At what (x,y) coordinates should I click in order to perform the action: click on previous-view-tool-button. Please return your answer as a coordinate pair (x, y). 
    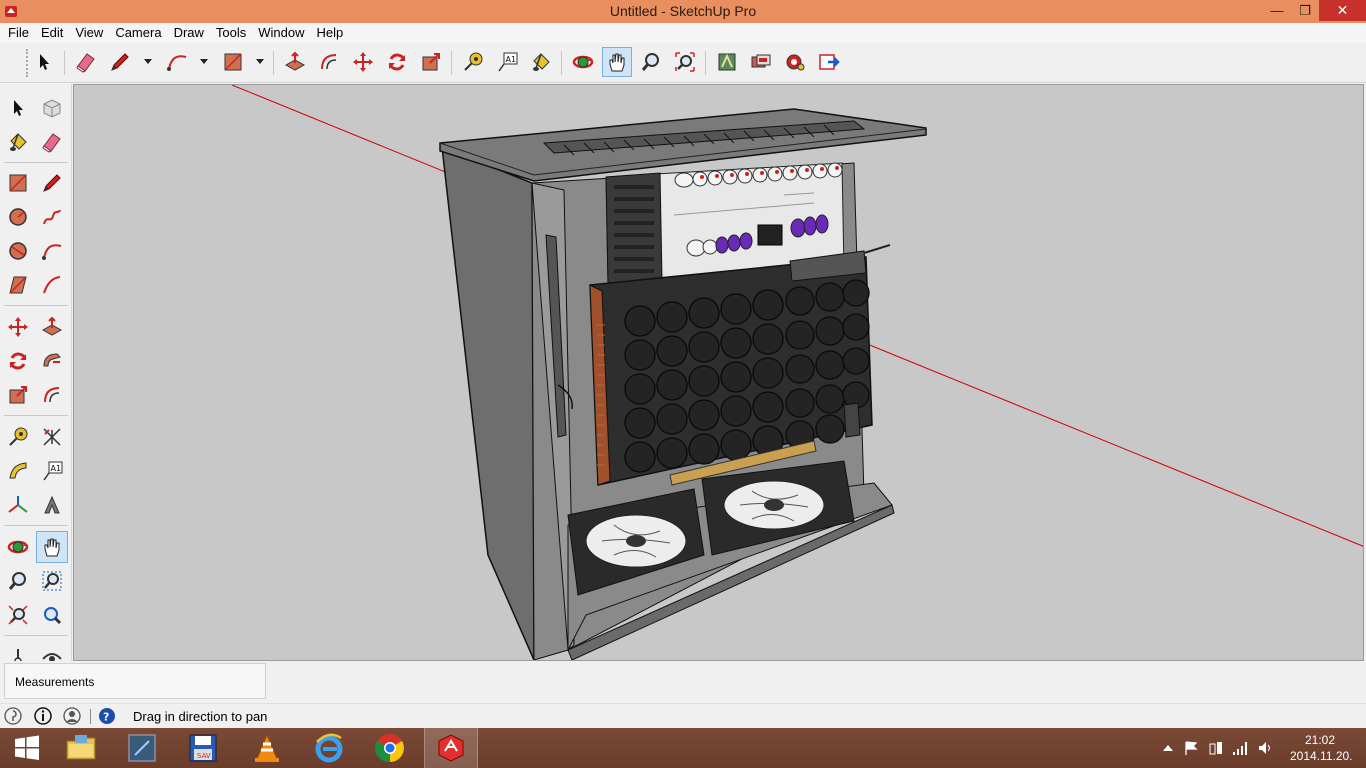
    Looking at the image, I should click on (52, 615).